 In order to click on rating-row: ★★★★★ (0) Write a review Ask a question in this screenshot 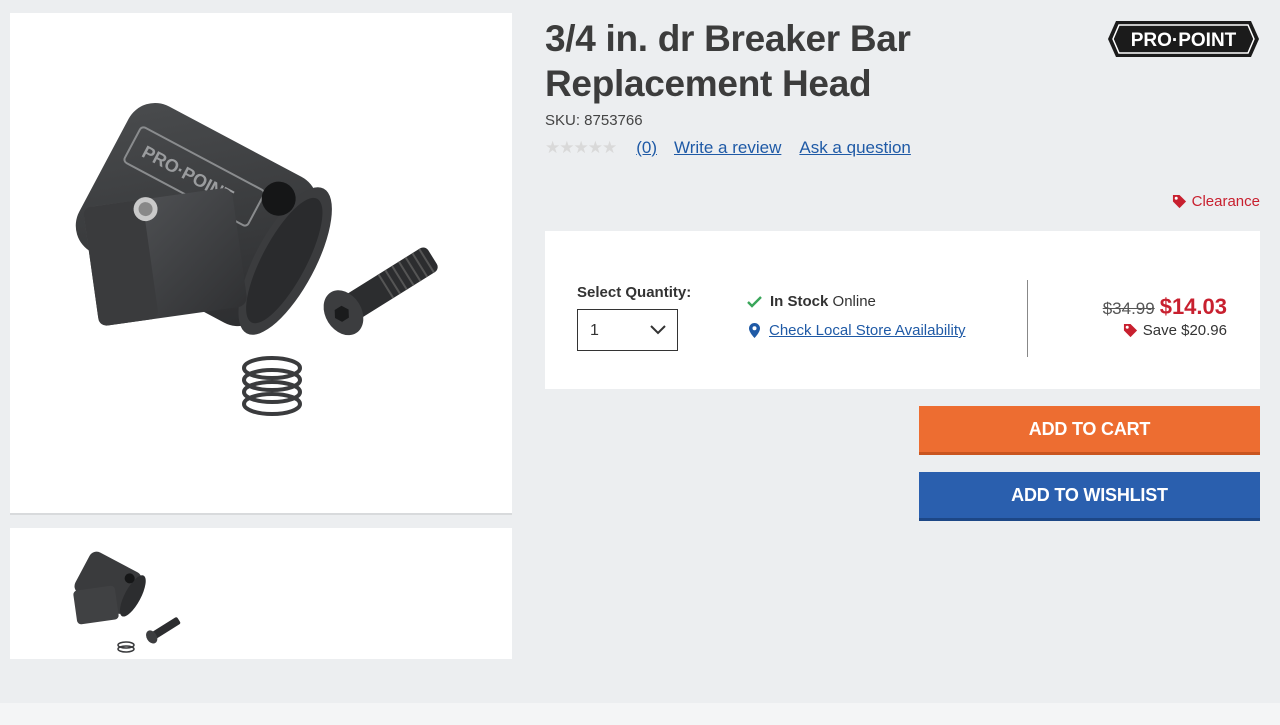, I will do `click(728, 148)`.